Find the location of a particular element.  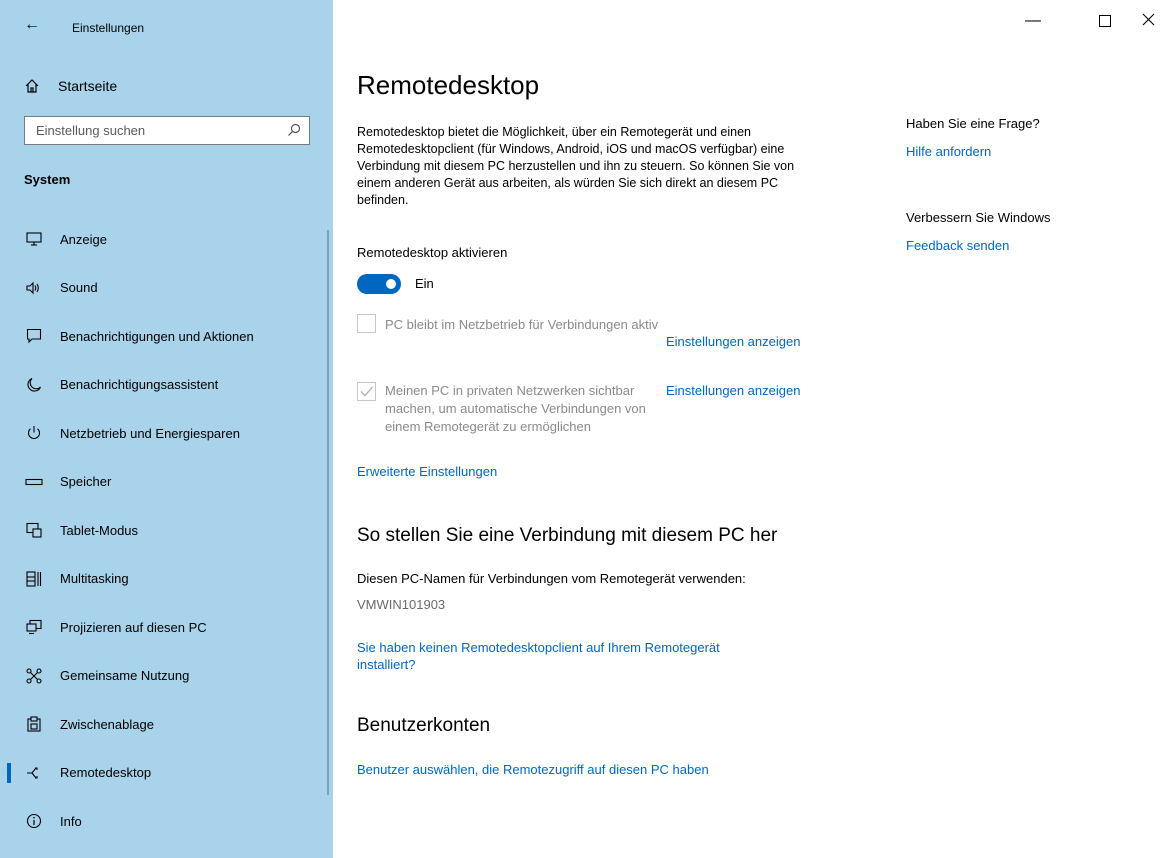

minimize-icon: — is located at coordinates (1033, 21).